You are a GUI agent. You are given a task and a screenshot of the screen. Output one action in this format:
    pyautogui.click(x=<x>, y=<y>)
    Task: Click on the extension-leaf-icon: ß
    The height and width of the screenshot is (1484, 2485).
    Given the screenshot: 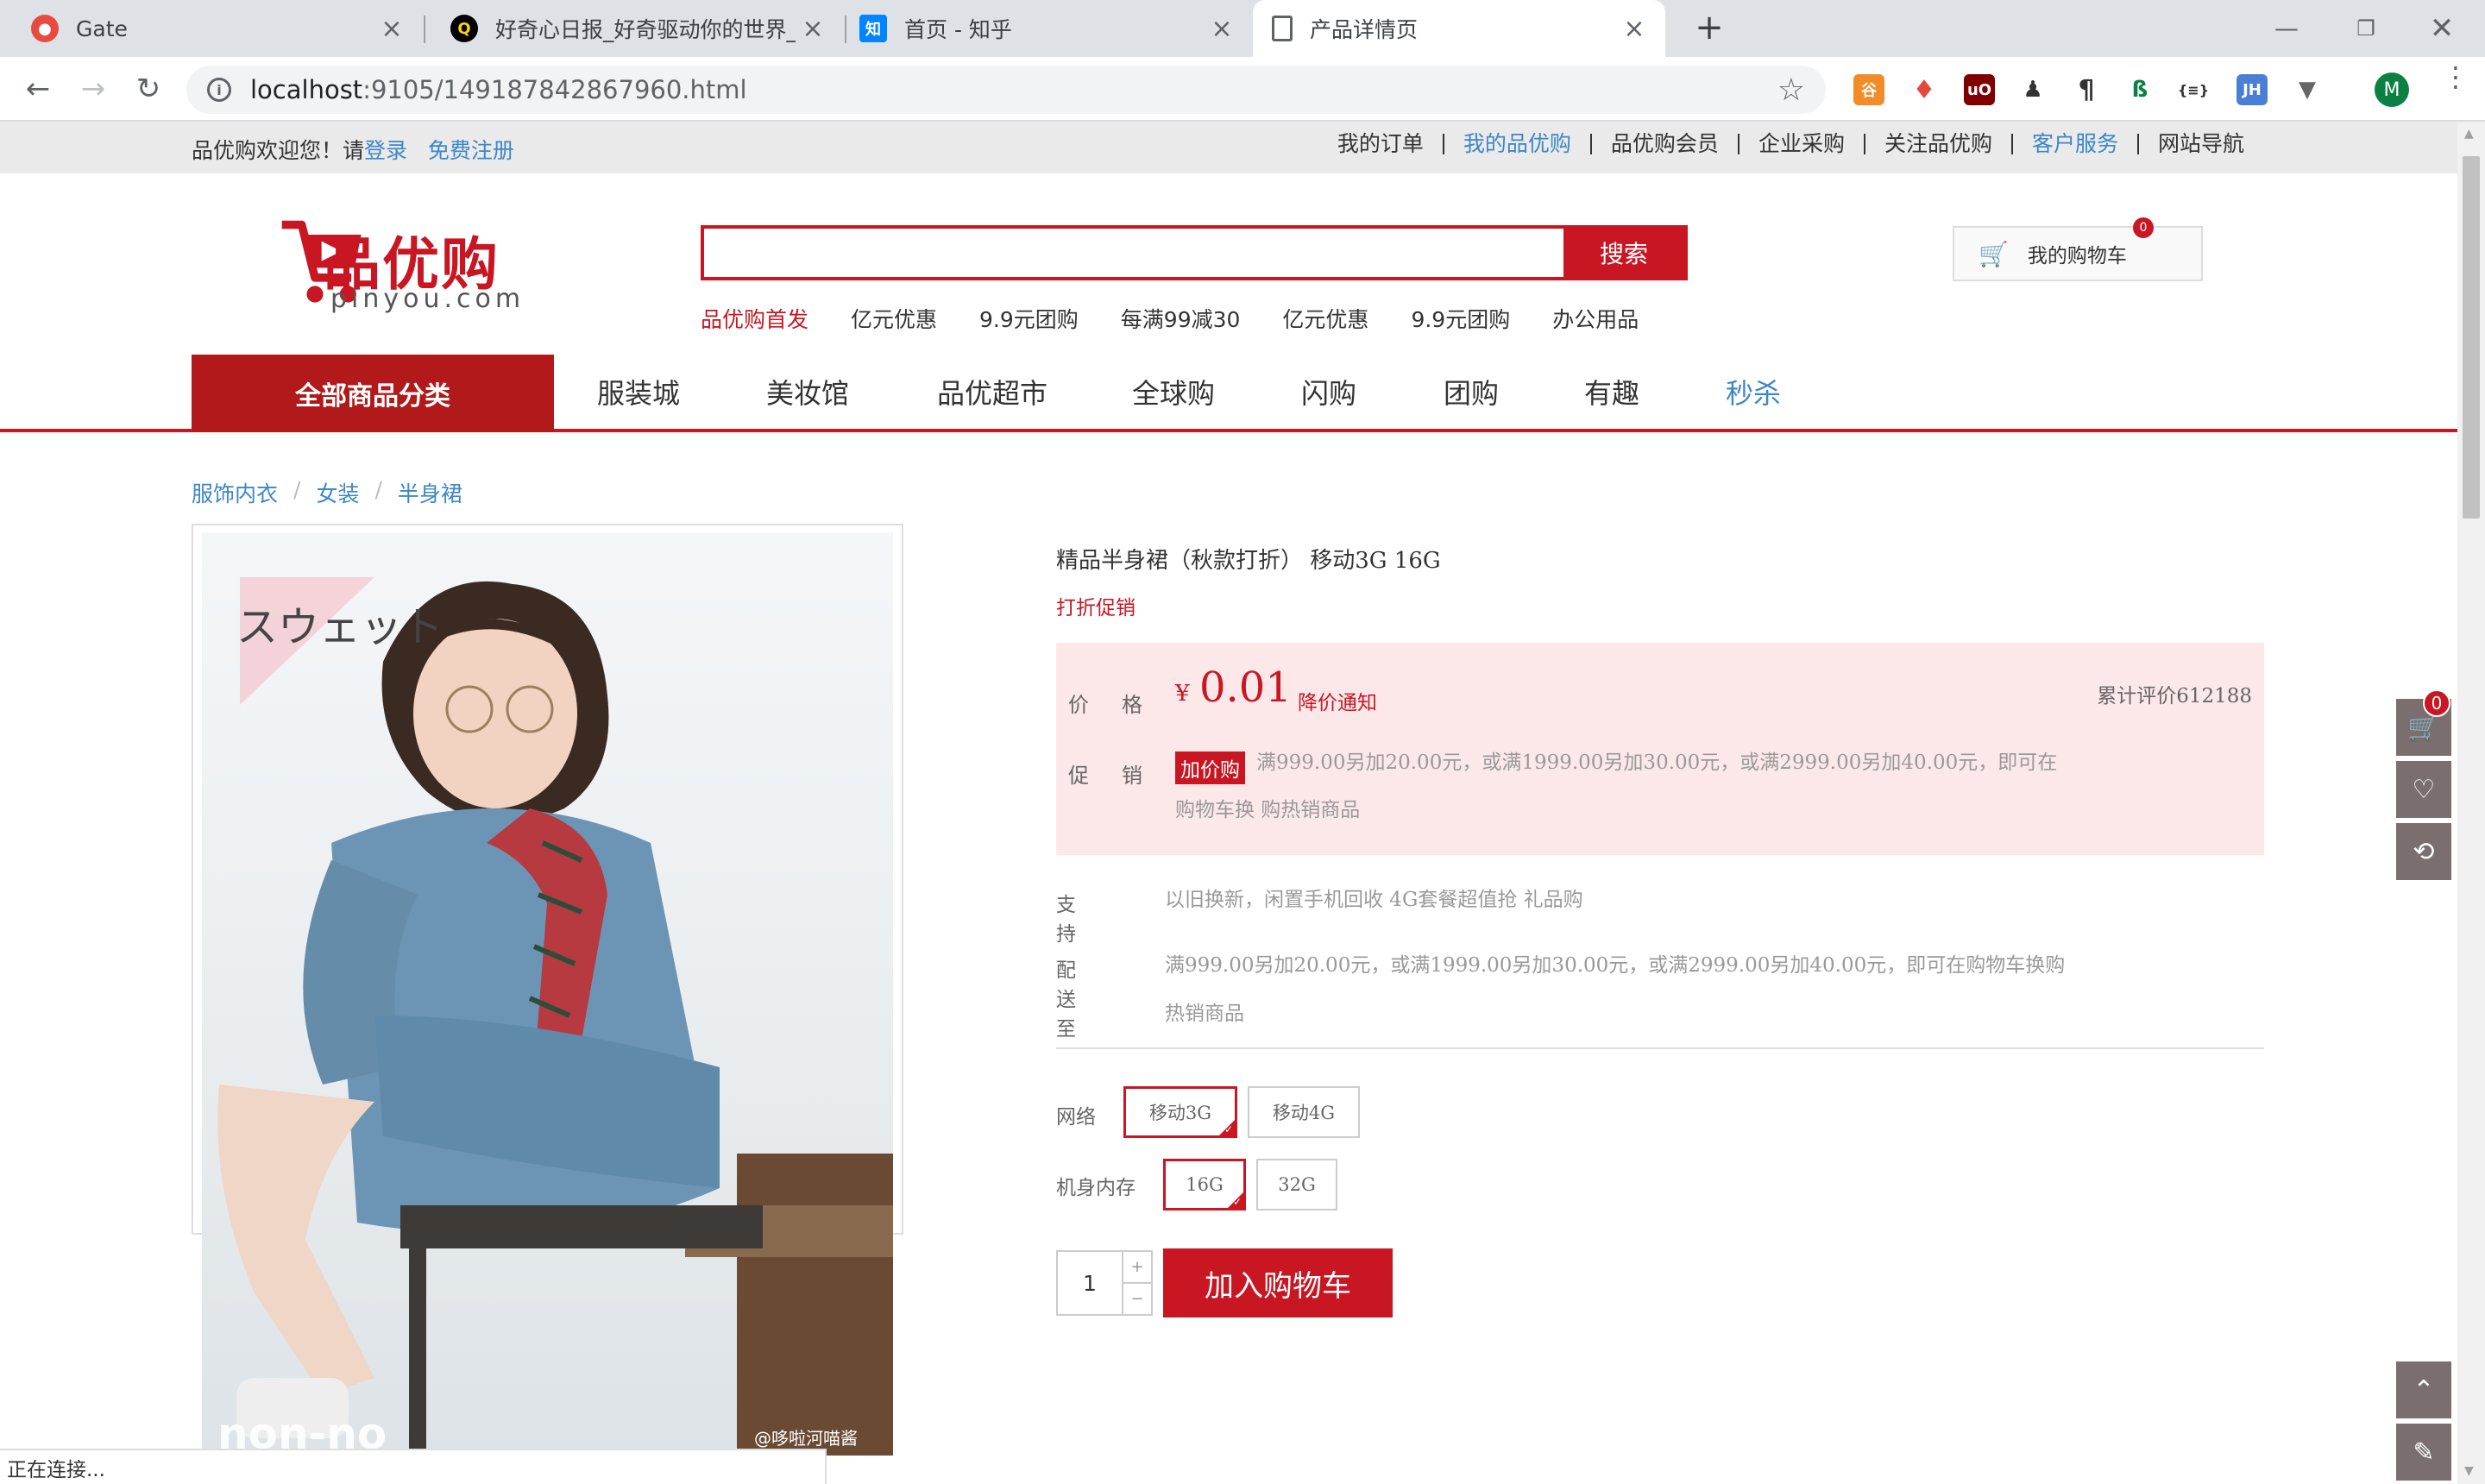 What is the action you would take?
    pyautogui.click(x=2139, y=89)
    